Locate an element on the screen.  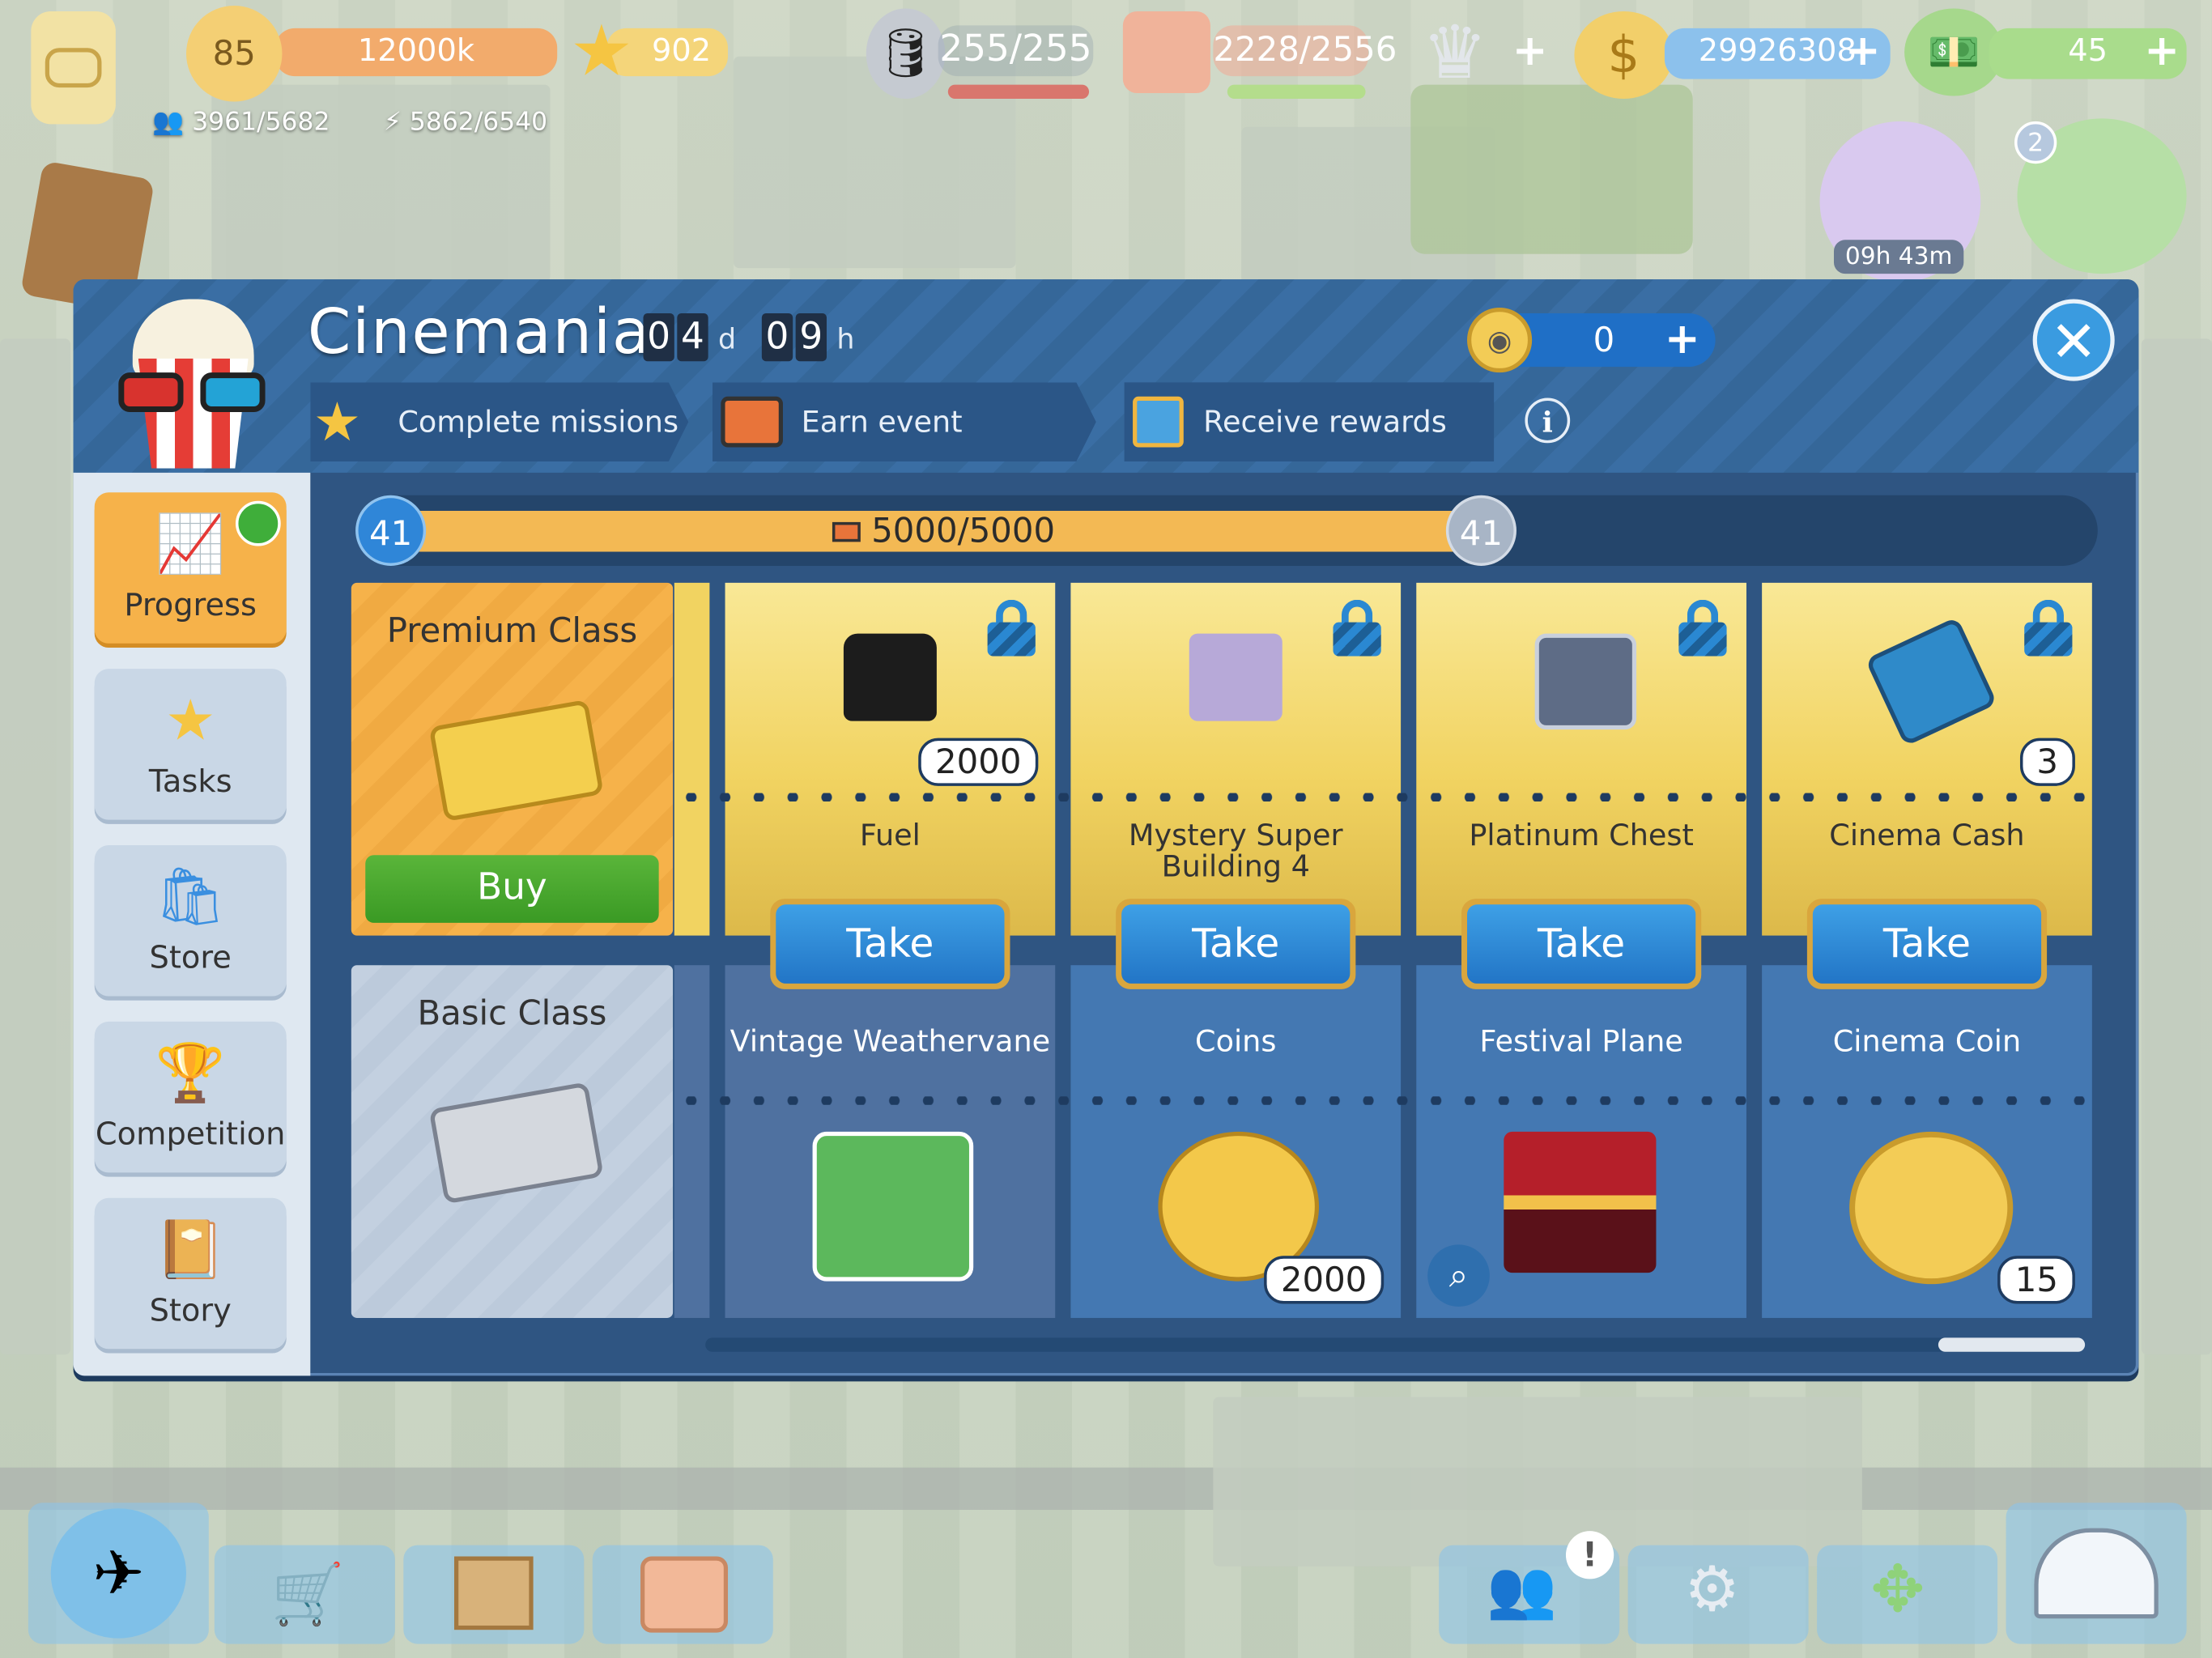
population-counter: 👥 3961/5682 is located at coordinates (241, 122).